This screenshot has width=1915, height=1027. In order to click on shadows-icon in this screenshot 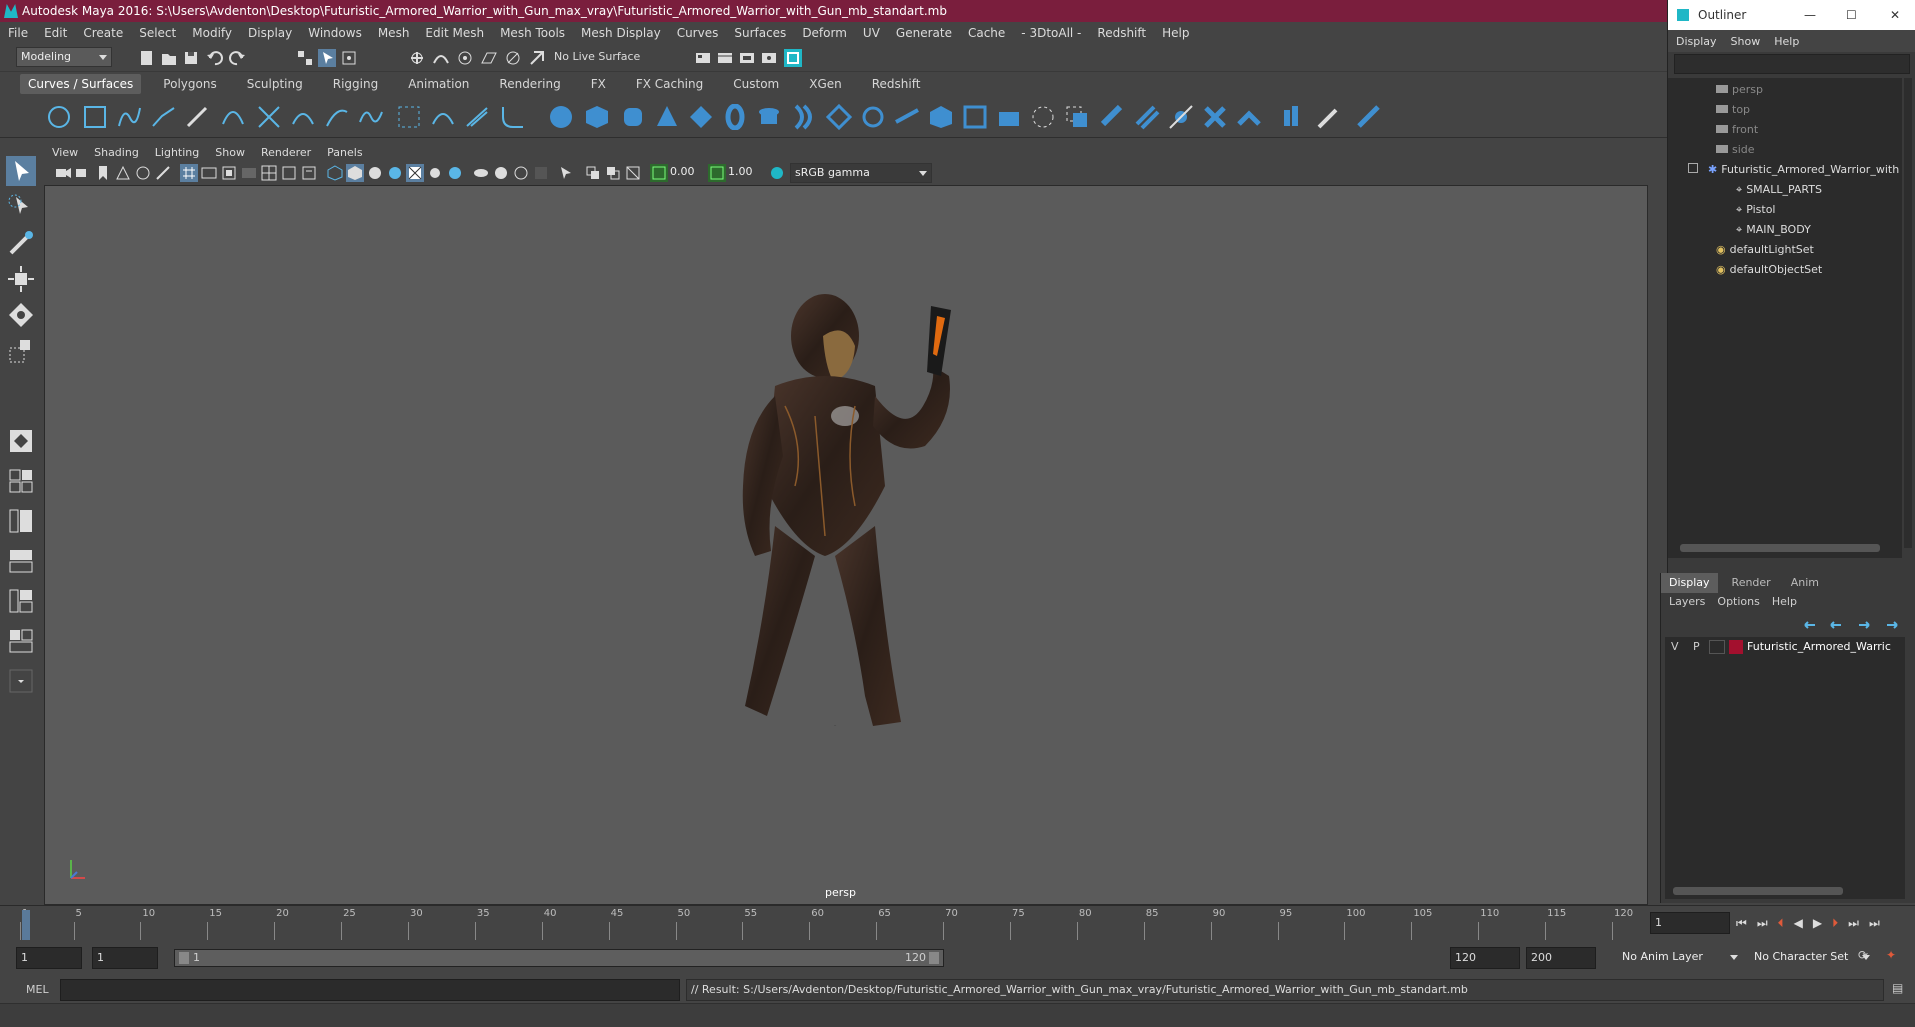, I will do `click(435, 173)`.